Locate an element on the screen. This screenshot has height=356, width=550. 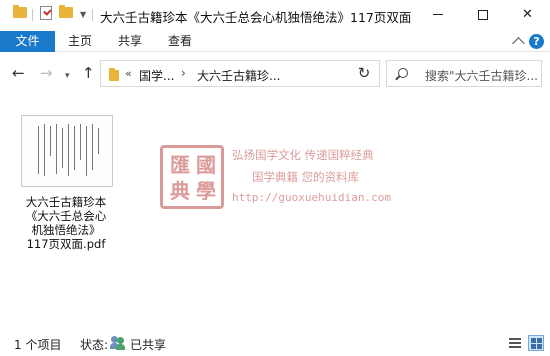
shared-users-icon is located at coordinates (118, 343).